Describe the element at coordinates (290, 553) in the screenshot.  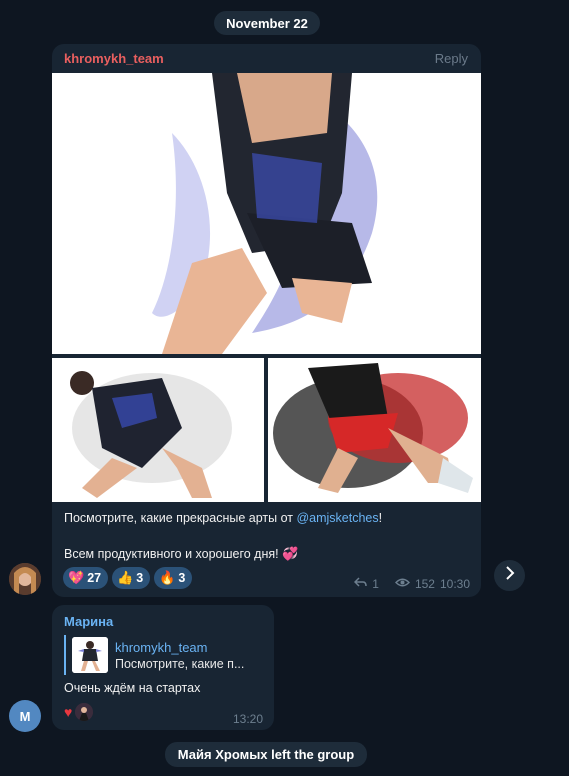
I see `sparkling-heart-emoji: 💞` at that location.